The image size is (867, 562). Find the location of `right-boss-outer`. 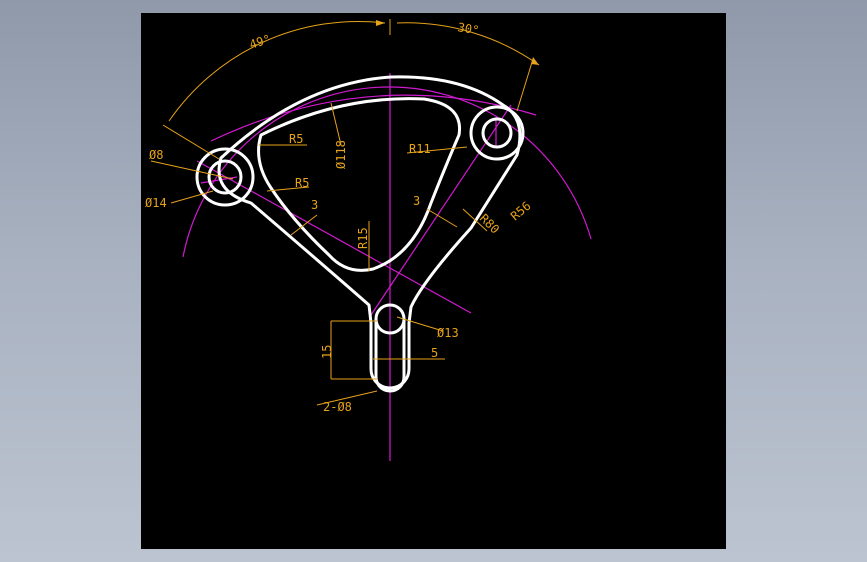

right-boss-outer is located at coordinates (497, 133).